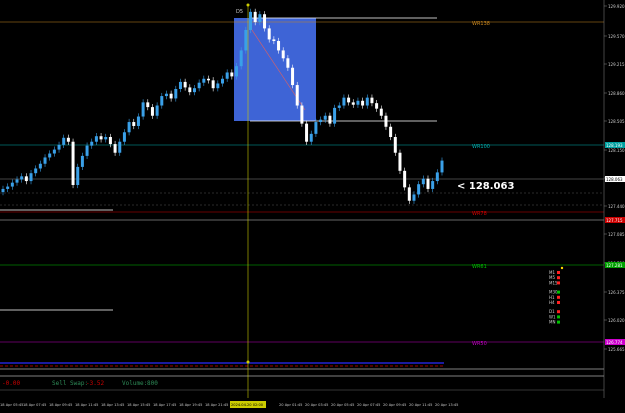 This screenshot has height=413, width=625. What do you see at coordinates (394, 405) in the screenshot?
I see `time-tick-label: 20 Apr 09:45` at bounding box center [394, 405].